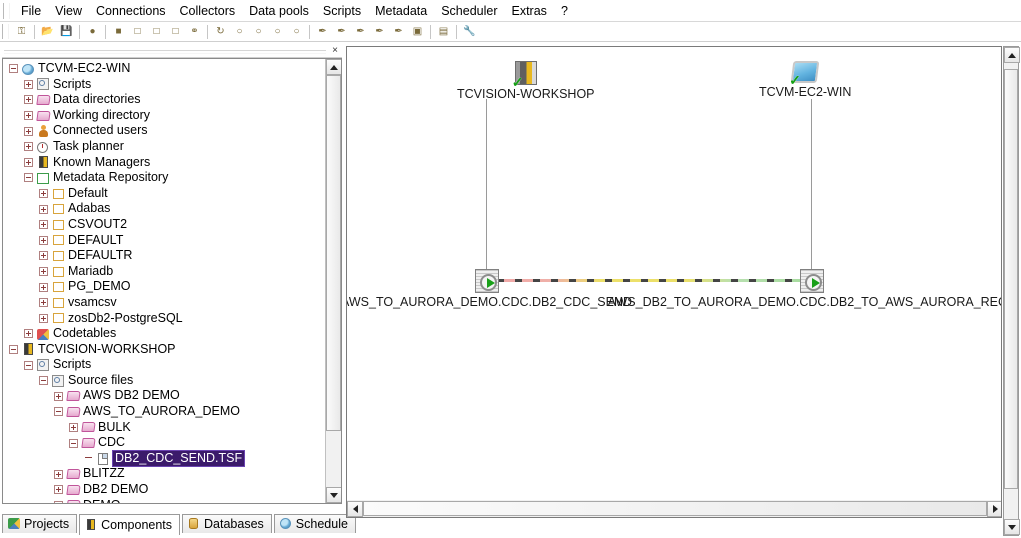  What do you see at coordinates (164, 334) in the screenshot?
I see `tree-item: Codetables` at bounding box center [164, 334].